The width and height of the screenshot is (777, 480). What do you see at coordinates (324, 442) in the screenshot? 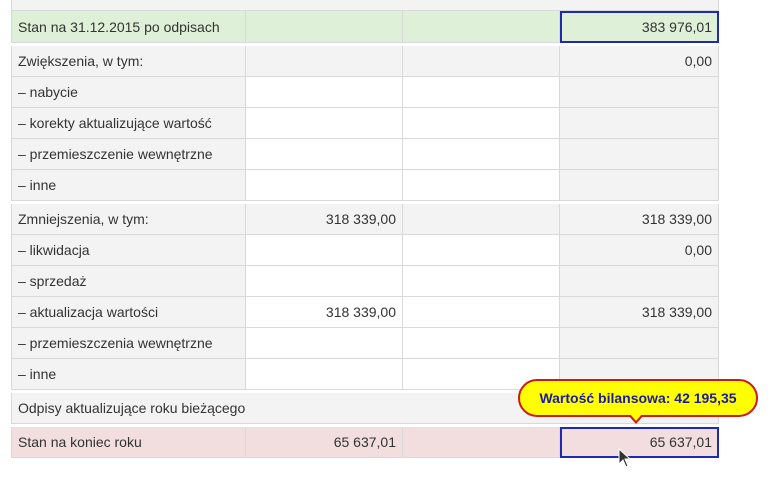
I see `table-cell: 65 637,01` at bounding box center [324, 442].